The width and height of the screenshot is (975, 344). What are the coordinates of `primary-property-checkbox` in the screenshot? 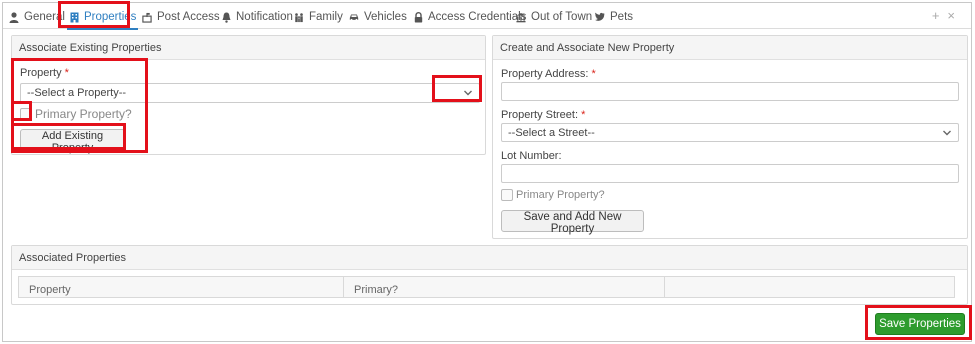 It's located at (26, 114).